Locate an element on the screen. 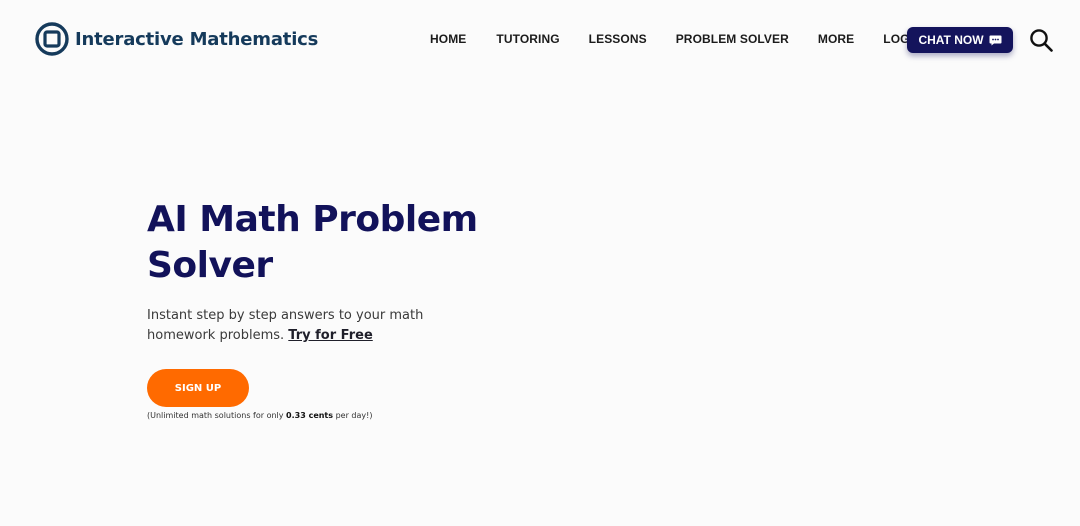 Image resolution: width=1080 pixels, height=526 pixels. nav-item-tutoring: TUTORING is located at coordinates (527, 39).